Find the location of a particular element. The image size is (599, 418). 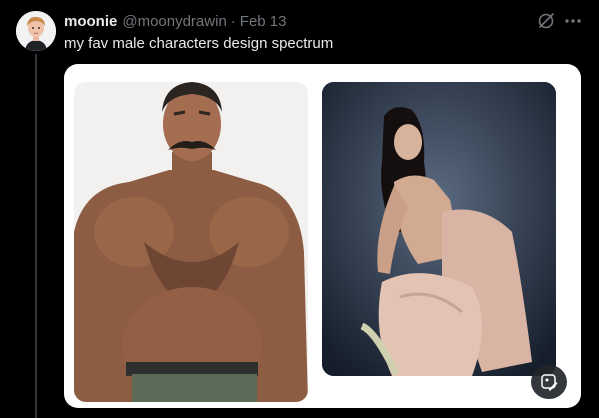

edit-image-button is located at coordinates (549, 382).